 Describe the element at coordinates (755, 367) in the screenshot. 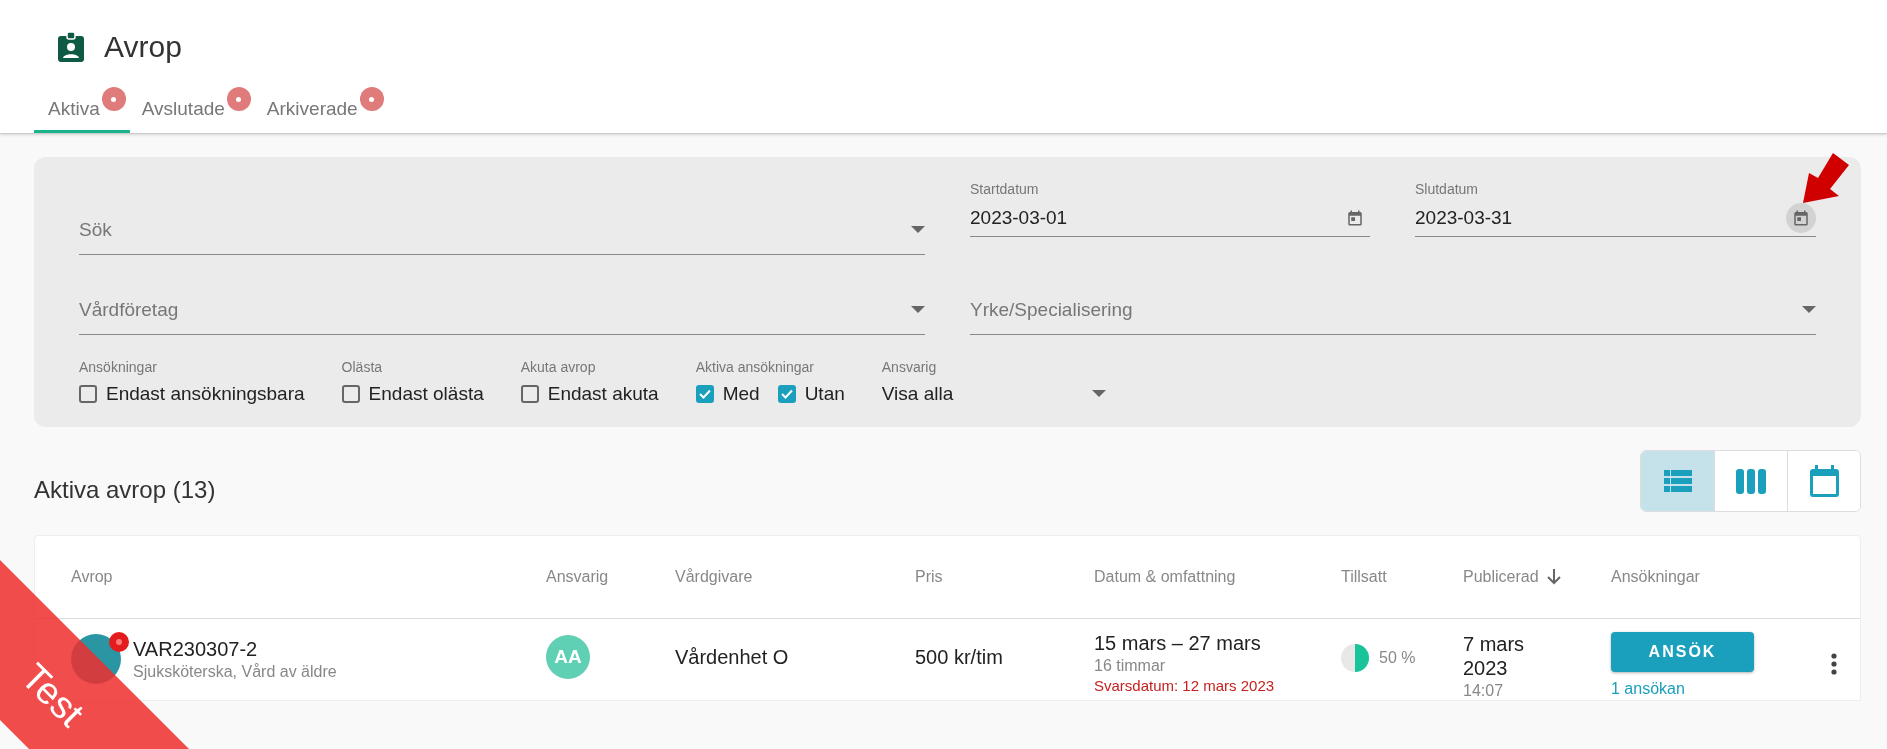

I see `group-label: Aktiva ansökningar` at that location.